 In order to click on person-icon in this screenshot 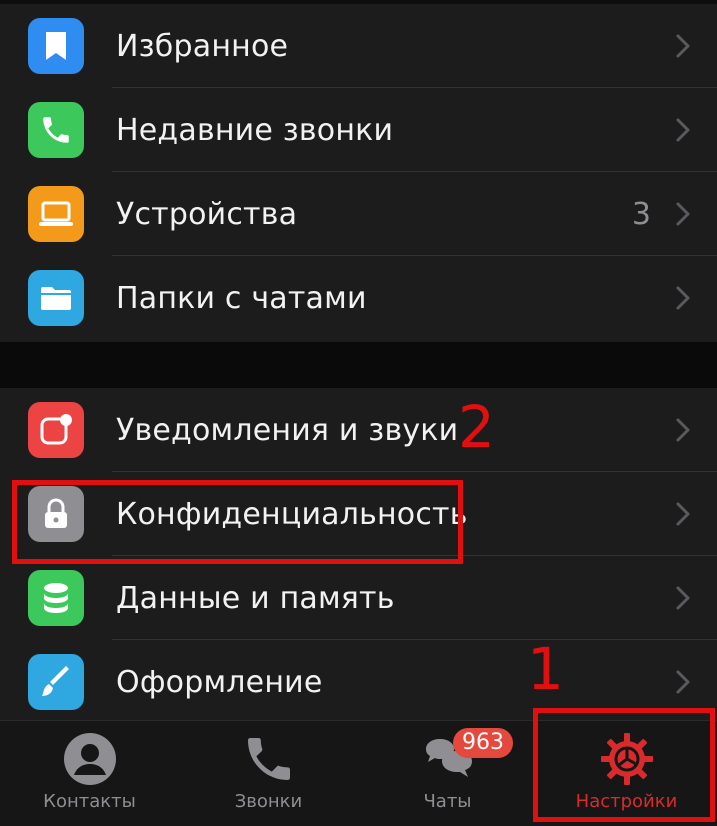, I will do `click(89, 759)`.